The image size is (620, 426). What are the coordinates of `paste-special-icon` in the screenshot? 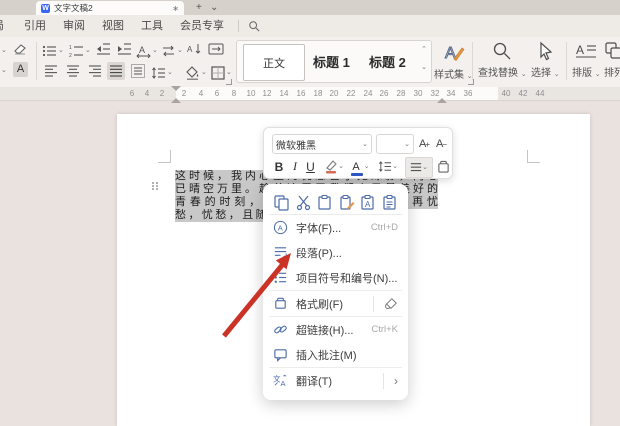 It's located at (346, 202).